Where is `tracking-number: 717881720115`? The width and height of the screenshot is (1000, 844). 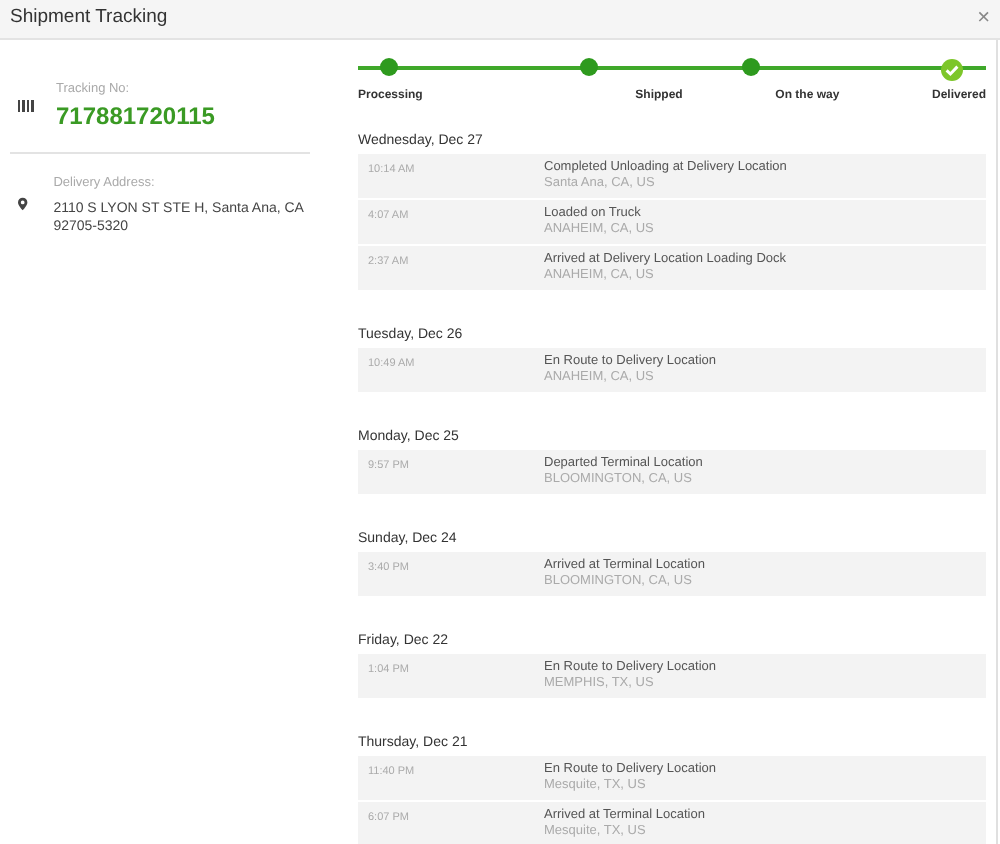
tracking-number: 717881720115 is located at coordinates (135, 115).